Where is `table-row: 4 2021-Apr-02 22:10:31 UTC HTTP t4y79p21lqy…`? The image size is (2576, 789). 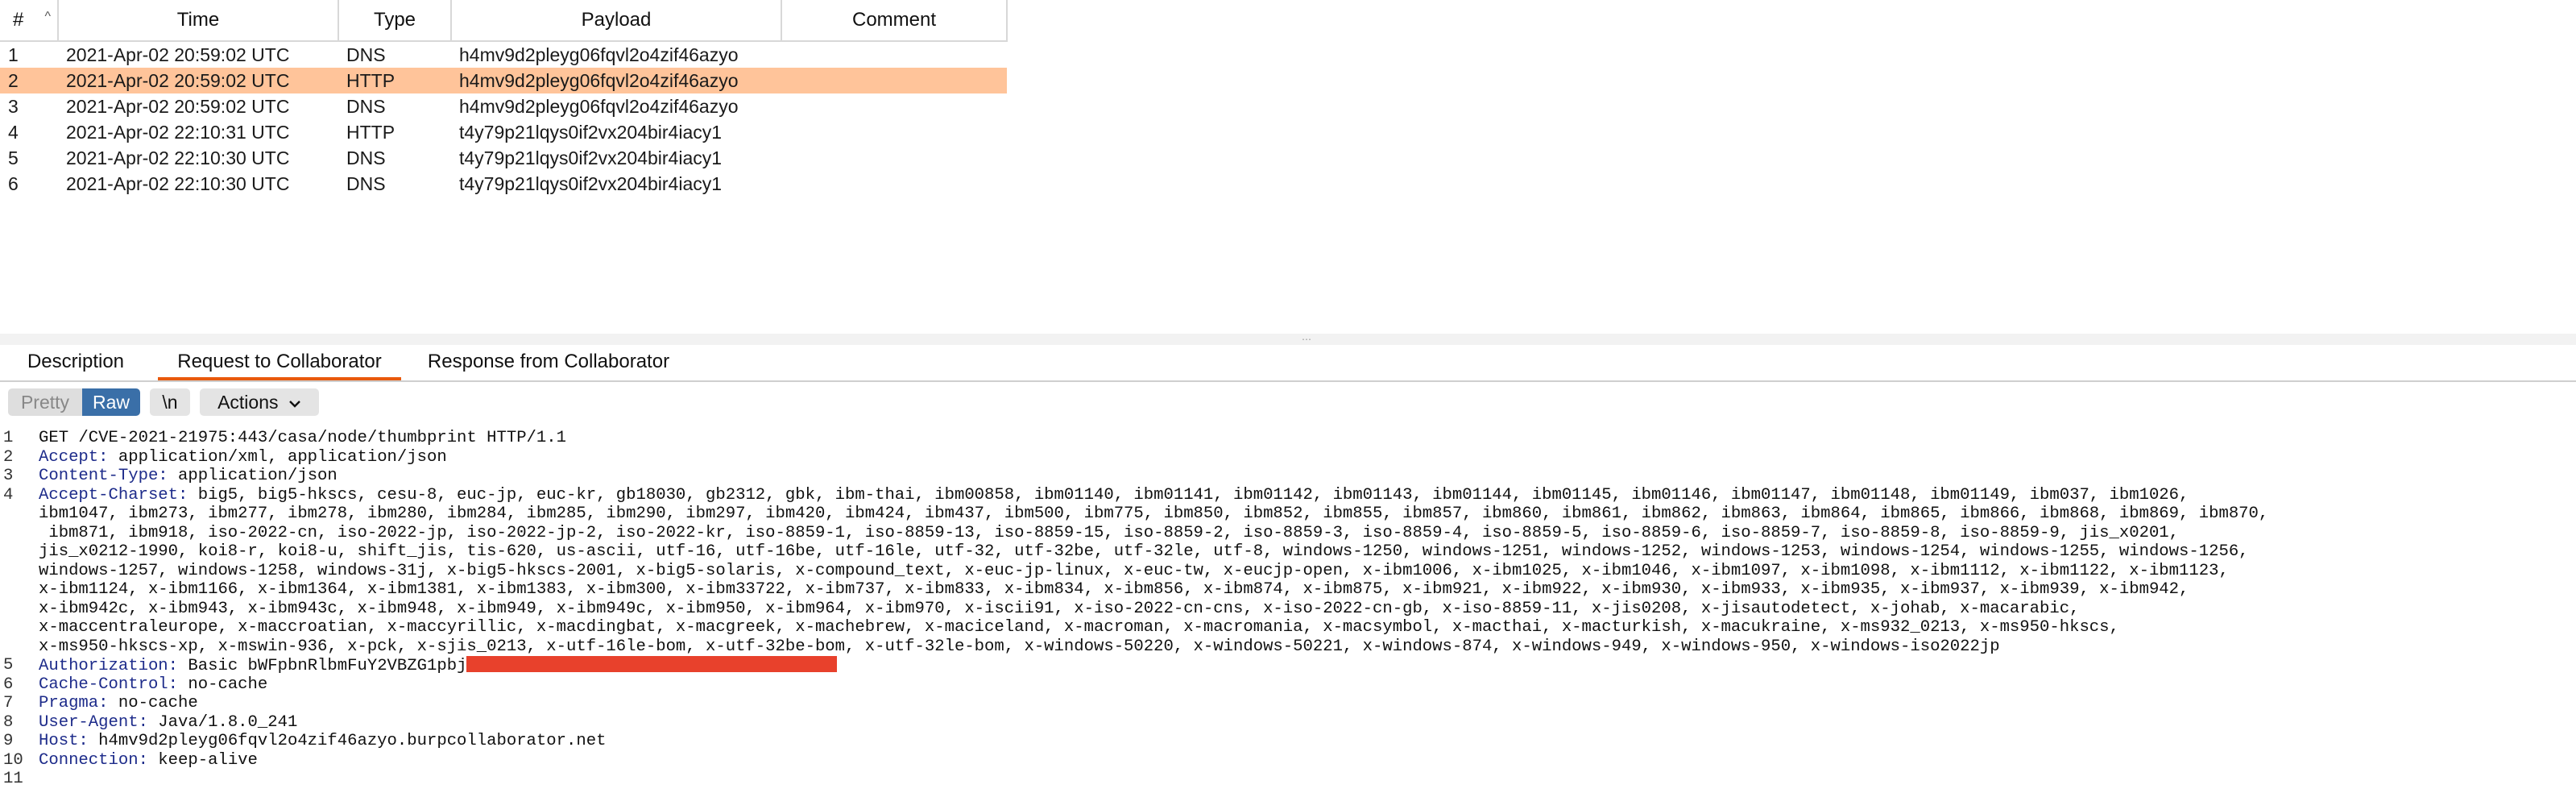
table-row: 4 2021-Apr-02 22:10:31 UTC HTTP t4y79p21lqy… is located at coordinates (503, 132).